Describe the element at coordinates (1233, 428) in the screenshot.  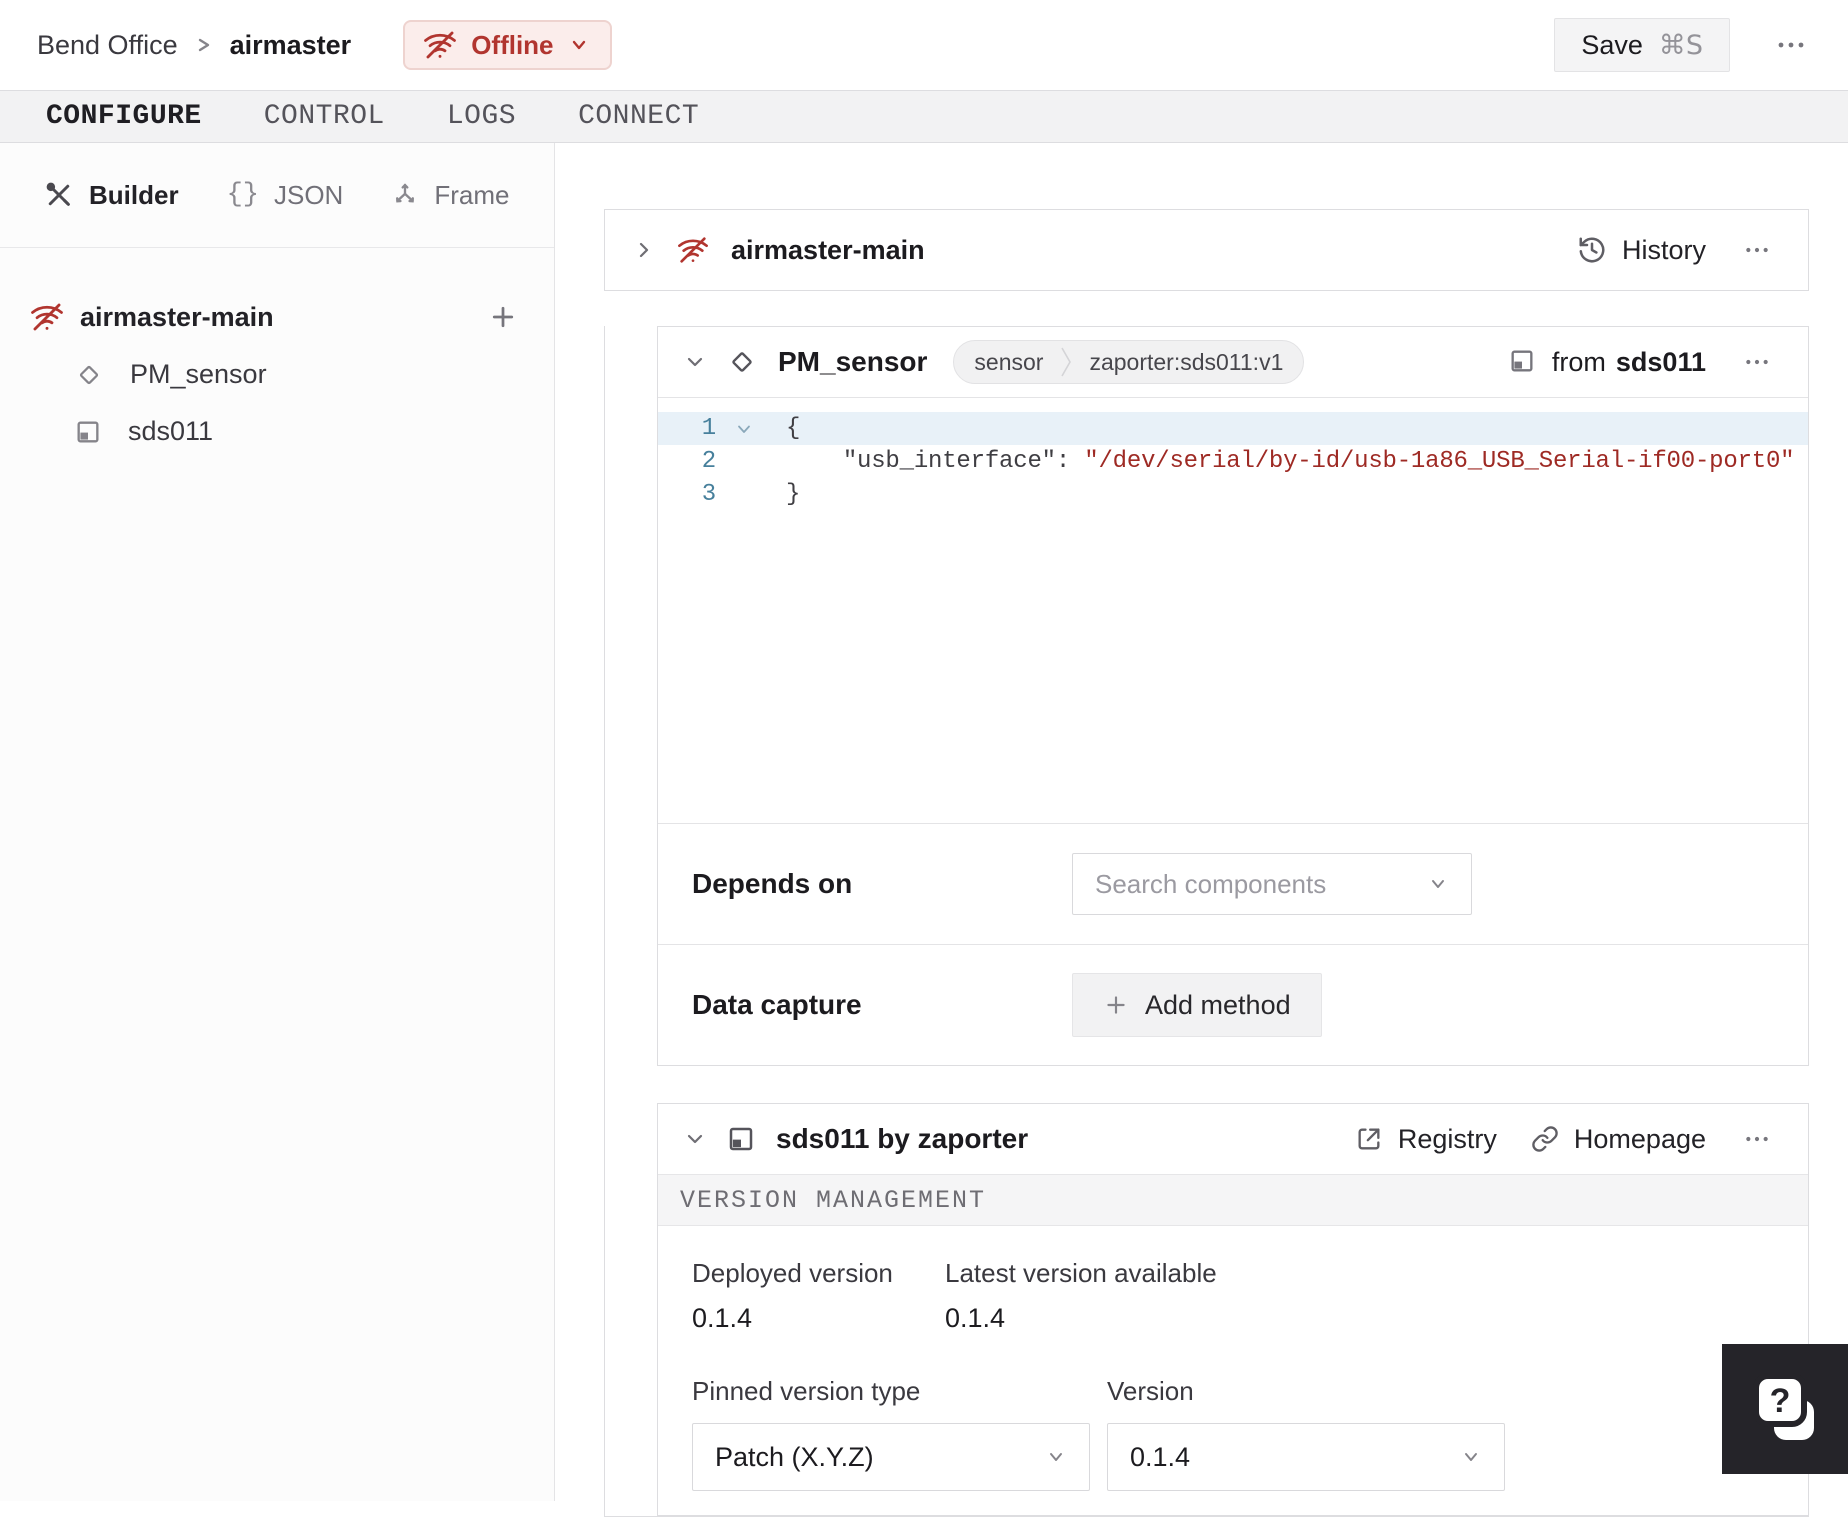
I see `code-line: 1 {` at that location.